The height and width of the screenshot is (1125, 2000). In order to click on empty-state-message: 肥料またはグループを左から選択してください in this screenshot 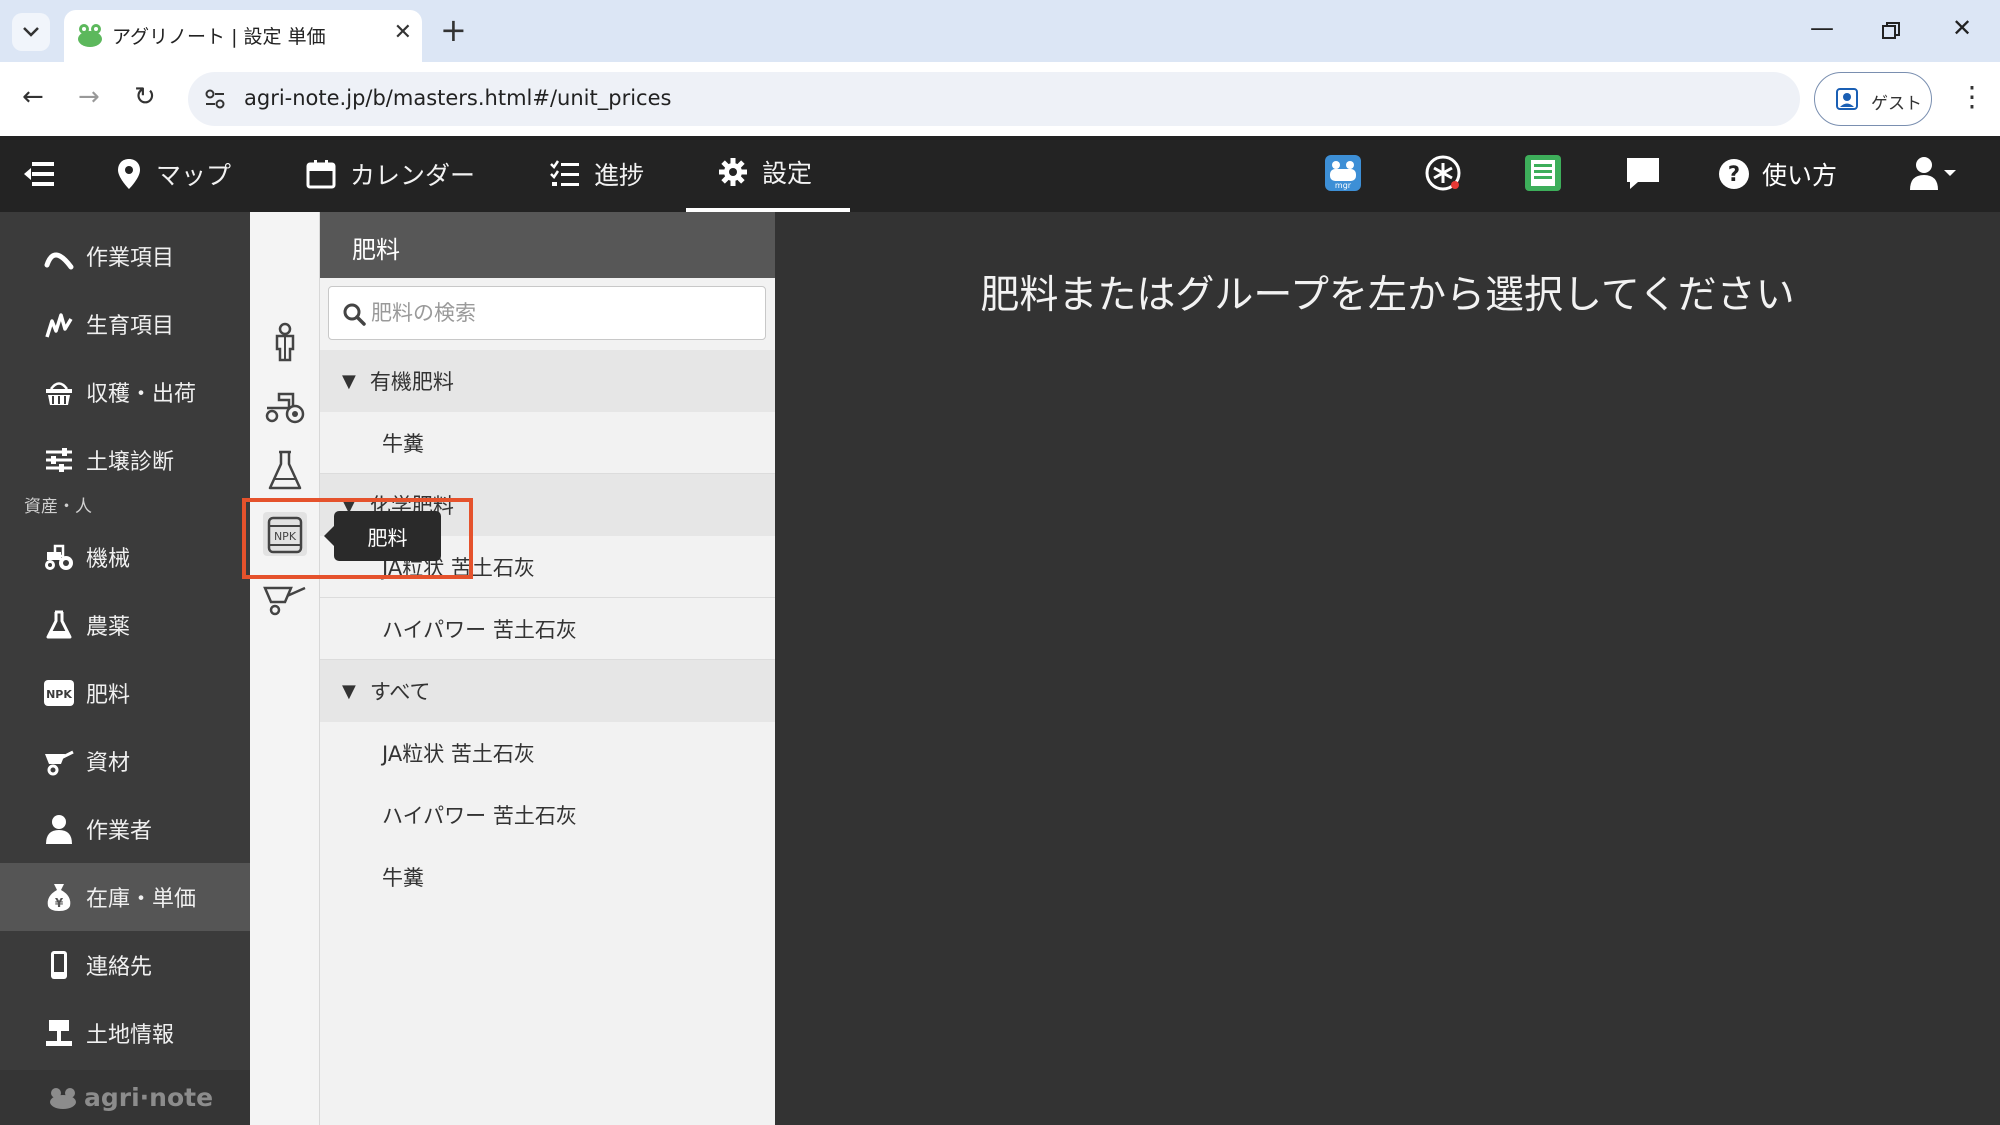, I will do `click(1387, 295)`.